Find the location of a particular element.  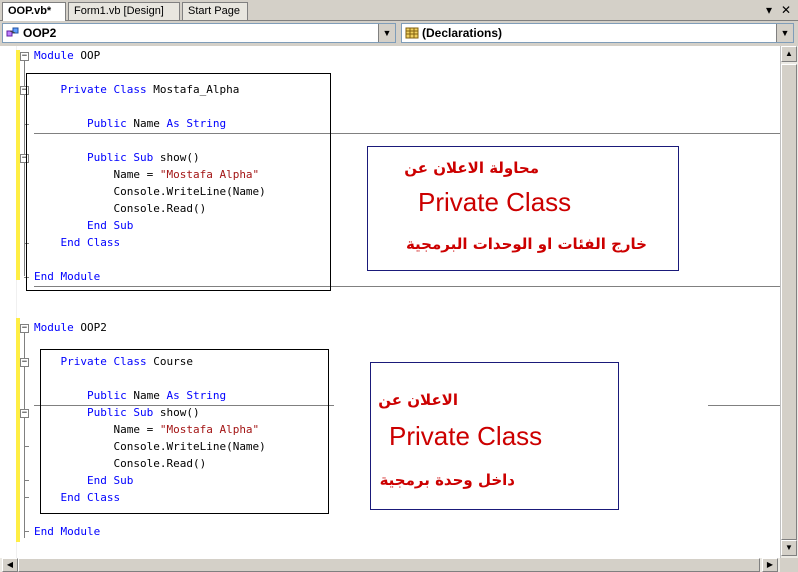

horizontal-scrollbar: ◀ ▶ is located at coordinates (390, 565).